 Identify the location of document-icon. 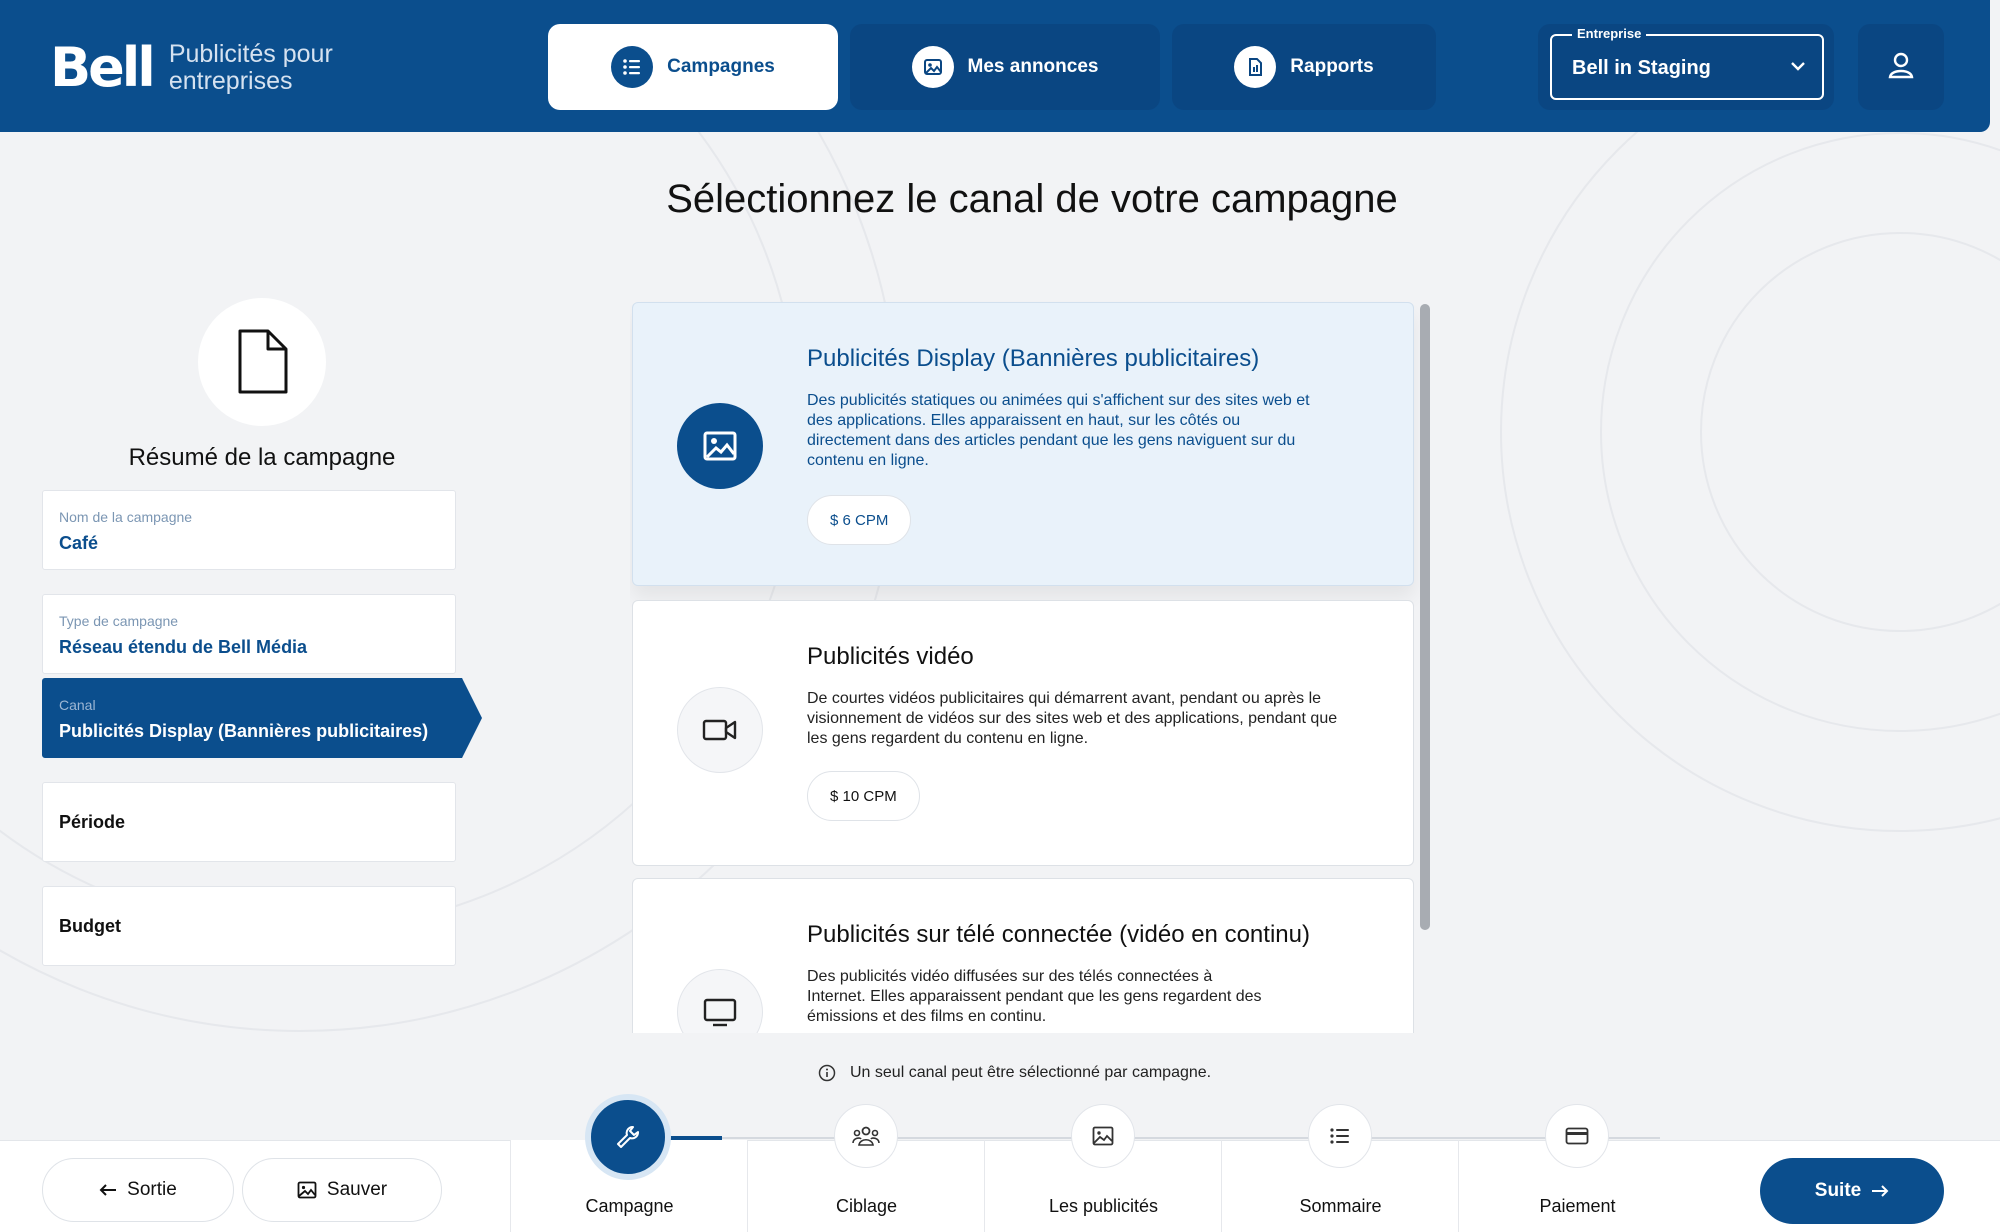
(262, 362).